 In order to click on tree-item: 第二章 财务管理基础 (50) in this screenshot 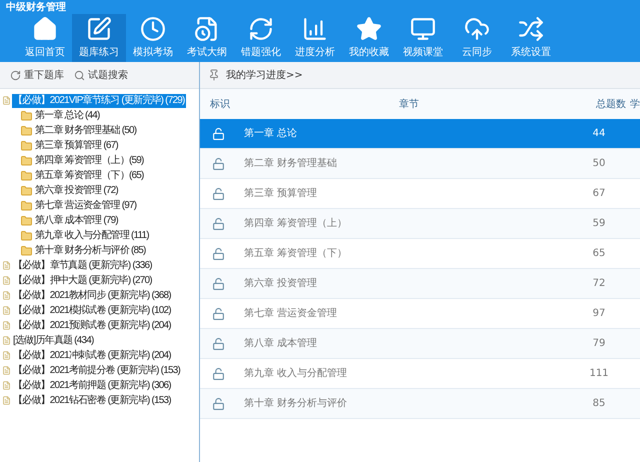, I will do `click(86, 131)`.